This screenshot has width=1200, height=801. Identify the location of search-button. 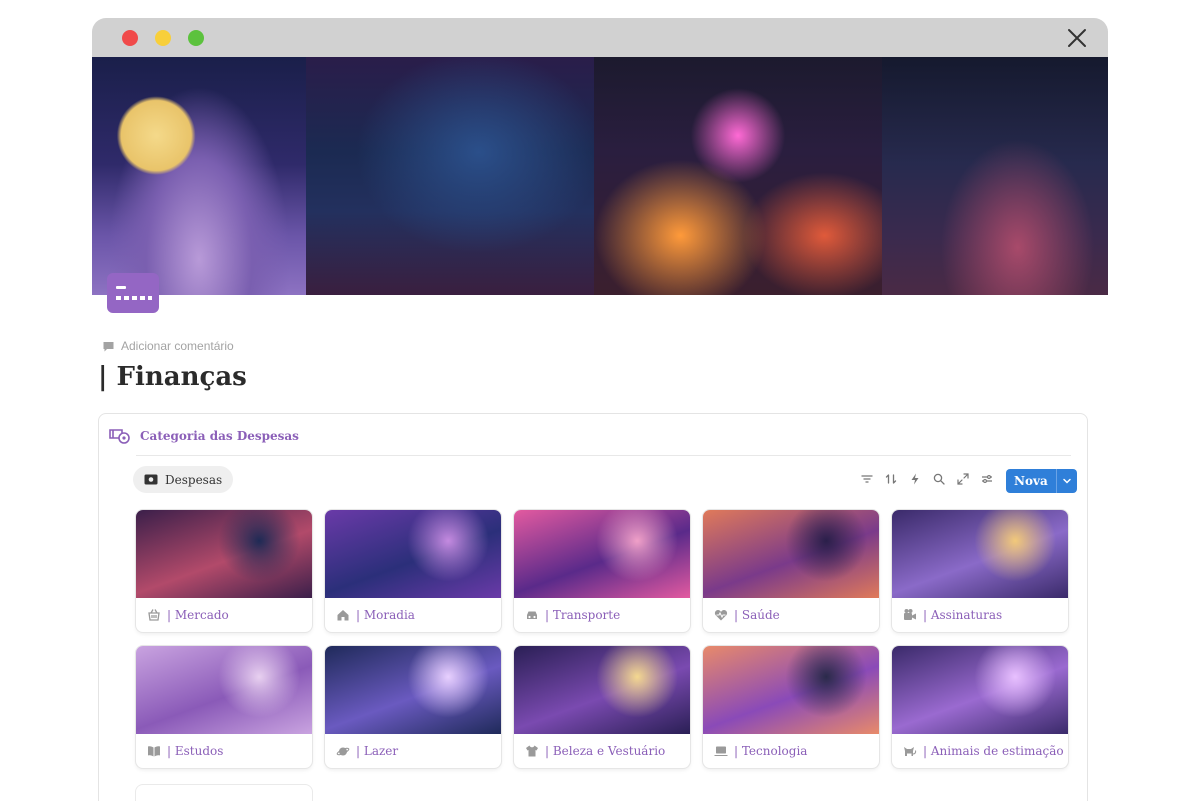
(939, 479).